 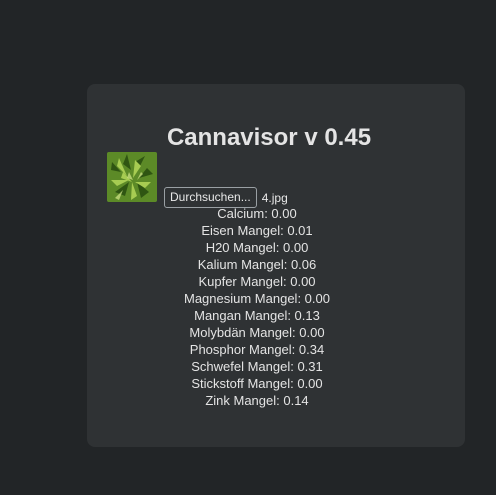 What do you see at coordinates (257, 247) in the screenshot?
I see `result-h20: H20 Mangel: 0.00` at bounding box center [257, 247].